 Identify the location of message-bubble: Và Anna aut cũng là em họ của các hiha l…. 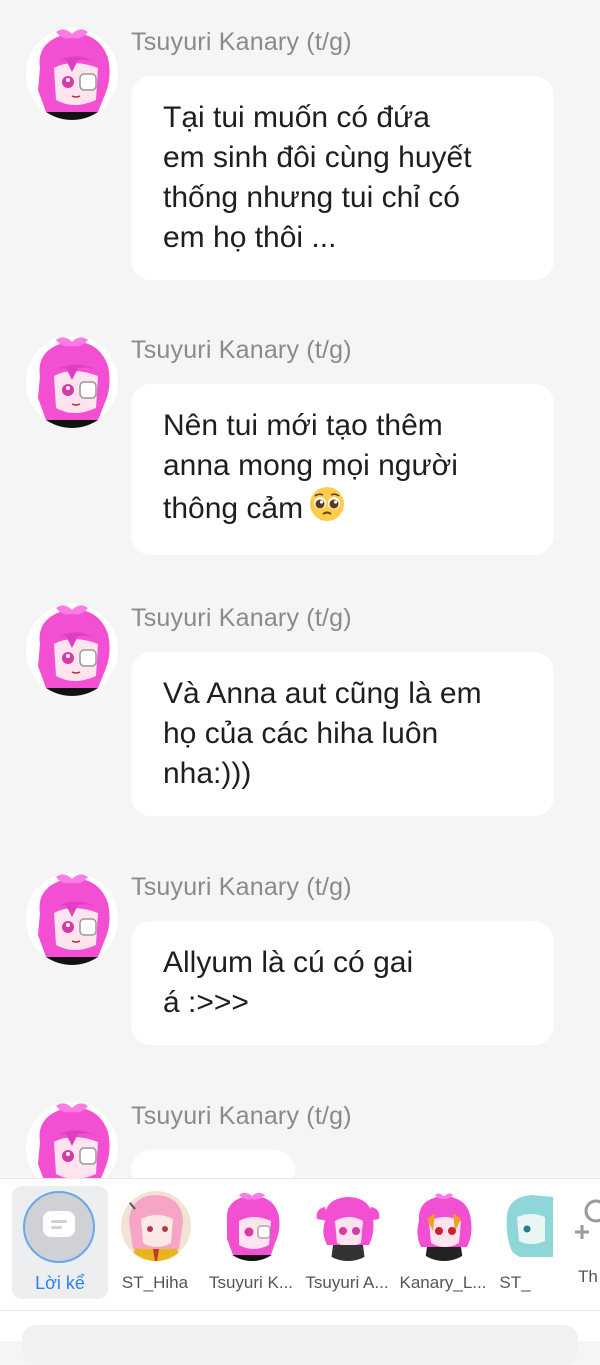
(342, 734).